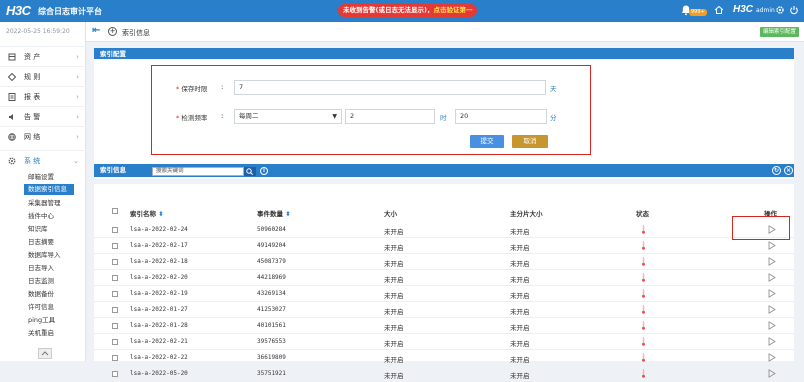 Image resolution: width=804 pixels, height=382 pixels. What do you see at coordinates (444, 212) in the screenshot?
I see `table-header: 索引名称 ⬍ 事件数量 ⬍ 大小 主分片大小 状态 操作` at bounding box center [444, 212].